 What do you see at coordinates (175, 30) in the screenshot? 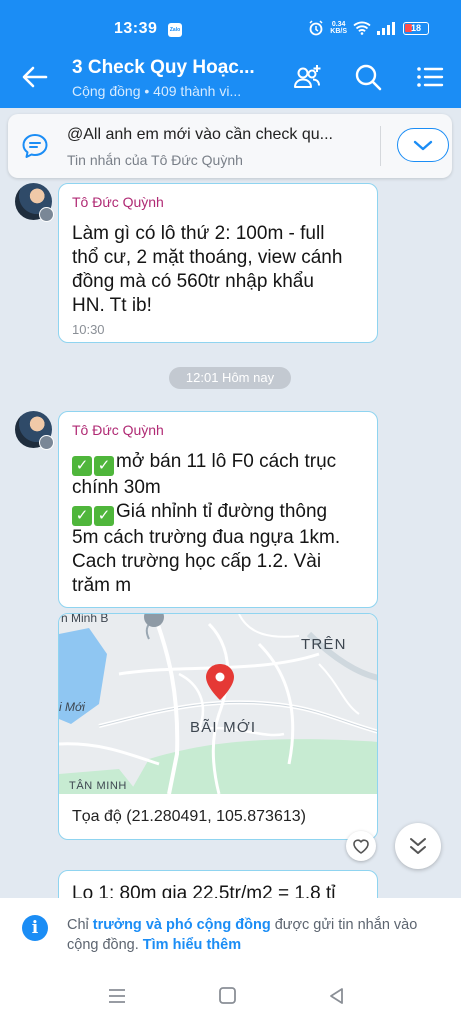
I see `zalo-app-icon: Zalo` at bounding box center [175, 30].